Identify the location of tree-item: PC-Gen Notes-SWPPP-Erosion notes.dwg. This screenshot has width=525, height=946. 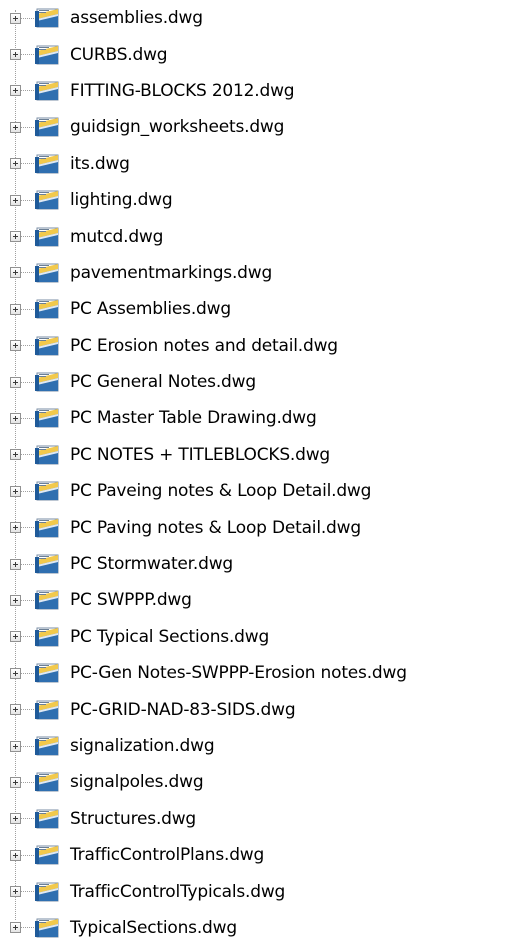
(262, 673).